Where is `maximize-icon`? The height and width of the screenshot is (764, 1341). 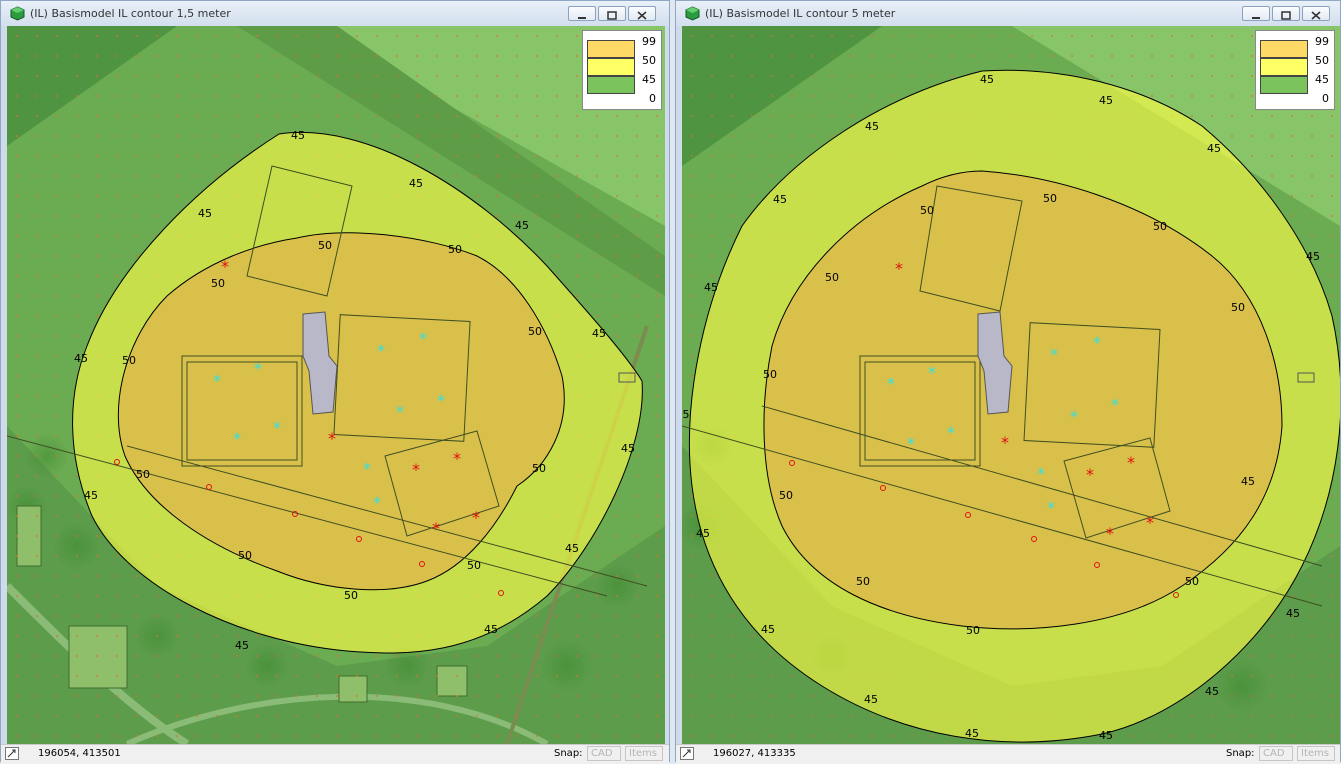
maximize-icon is located at coordinates (1286, 15).